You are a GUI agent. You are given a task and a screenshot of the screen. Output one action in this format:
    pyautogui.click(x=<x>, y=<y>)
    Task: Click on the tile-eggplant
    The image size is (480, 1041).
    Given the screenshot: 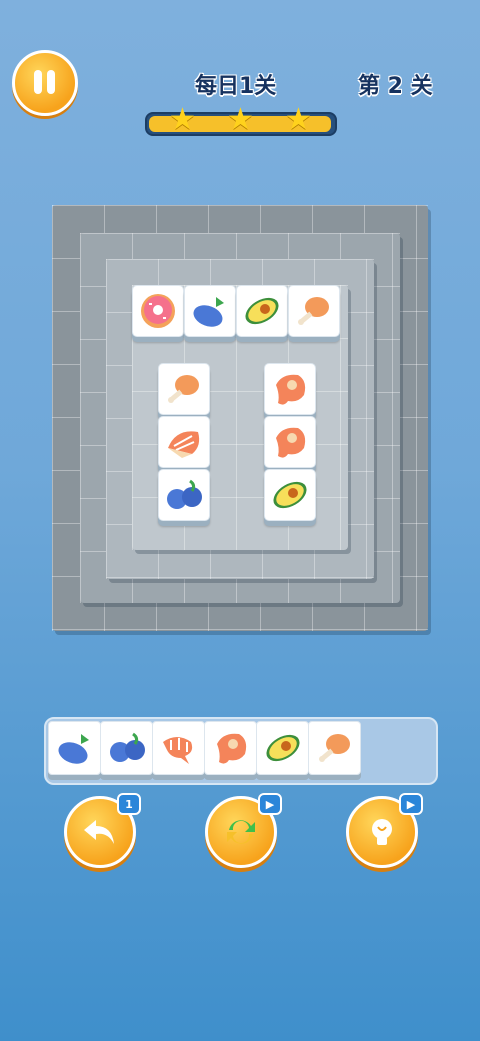 What is the action you would take?
    pyautogui.click(x=210, y=311)
    